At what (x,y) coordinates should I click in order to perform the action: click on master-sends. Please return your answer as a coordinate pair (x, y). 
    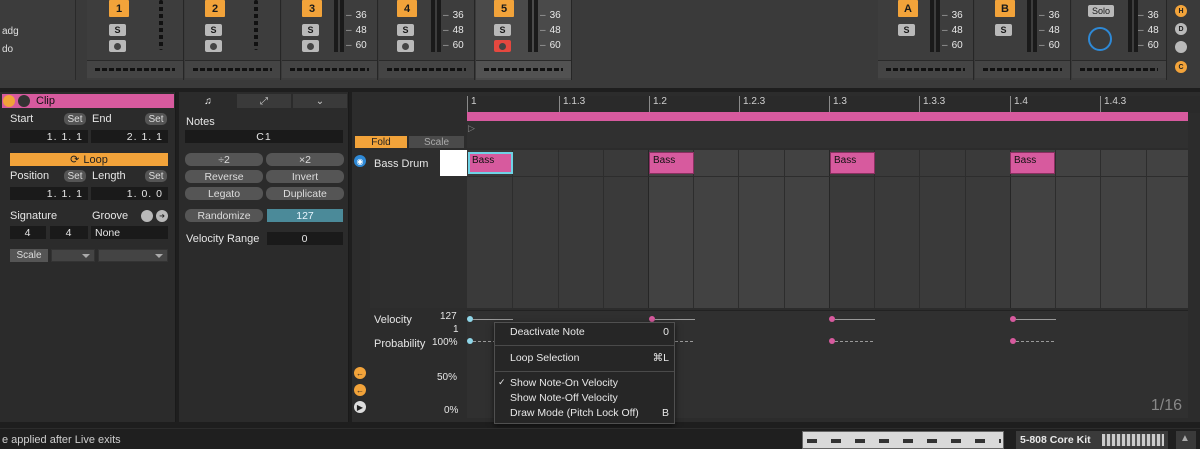
    Looking at the image, I should click on (1119, 69).